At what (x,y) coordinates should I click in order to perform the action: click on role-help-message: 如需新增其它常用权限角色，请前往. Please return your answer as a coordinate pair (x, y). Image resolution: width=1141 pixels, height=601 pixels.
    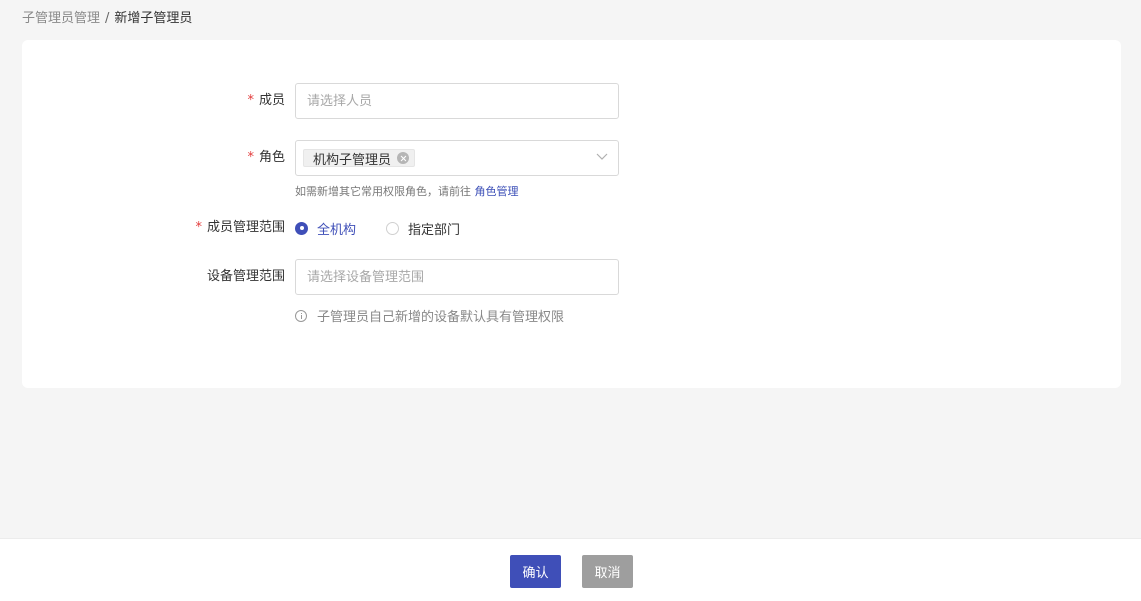
    Looking at the image, I should click on (383, 191).